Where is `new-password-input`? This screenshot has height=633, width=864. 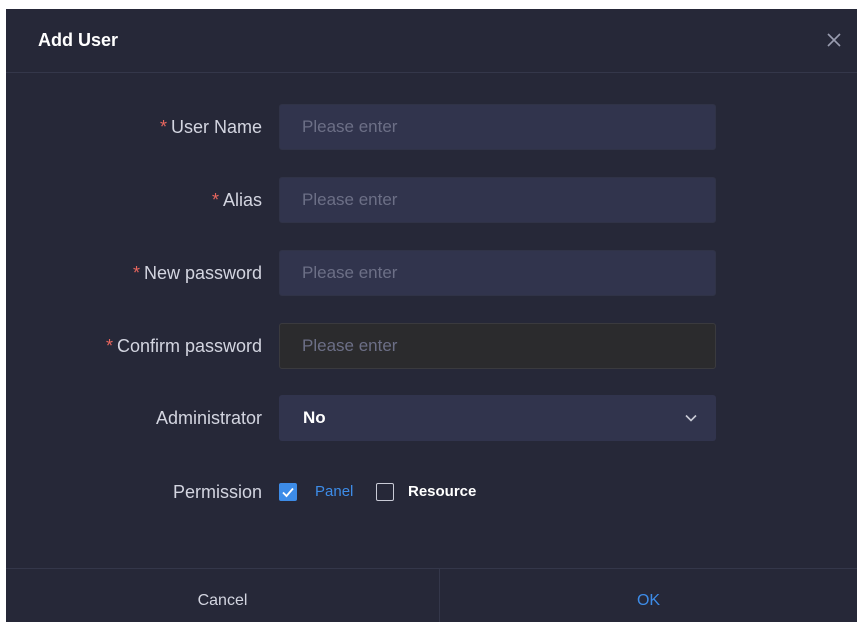 new-password-input is located at coordinates (497, 273).